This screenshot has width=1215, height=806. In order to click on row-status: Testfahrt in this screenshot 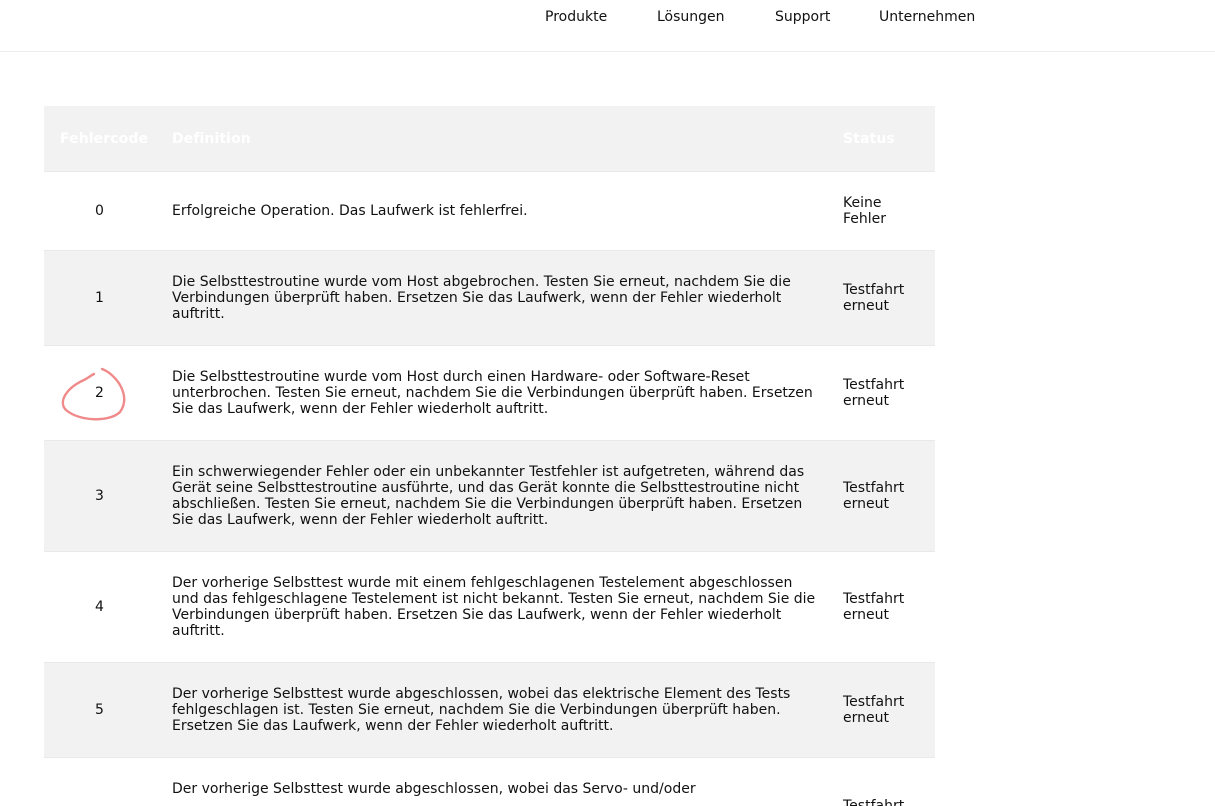, I will do `click(874, 802)`.